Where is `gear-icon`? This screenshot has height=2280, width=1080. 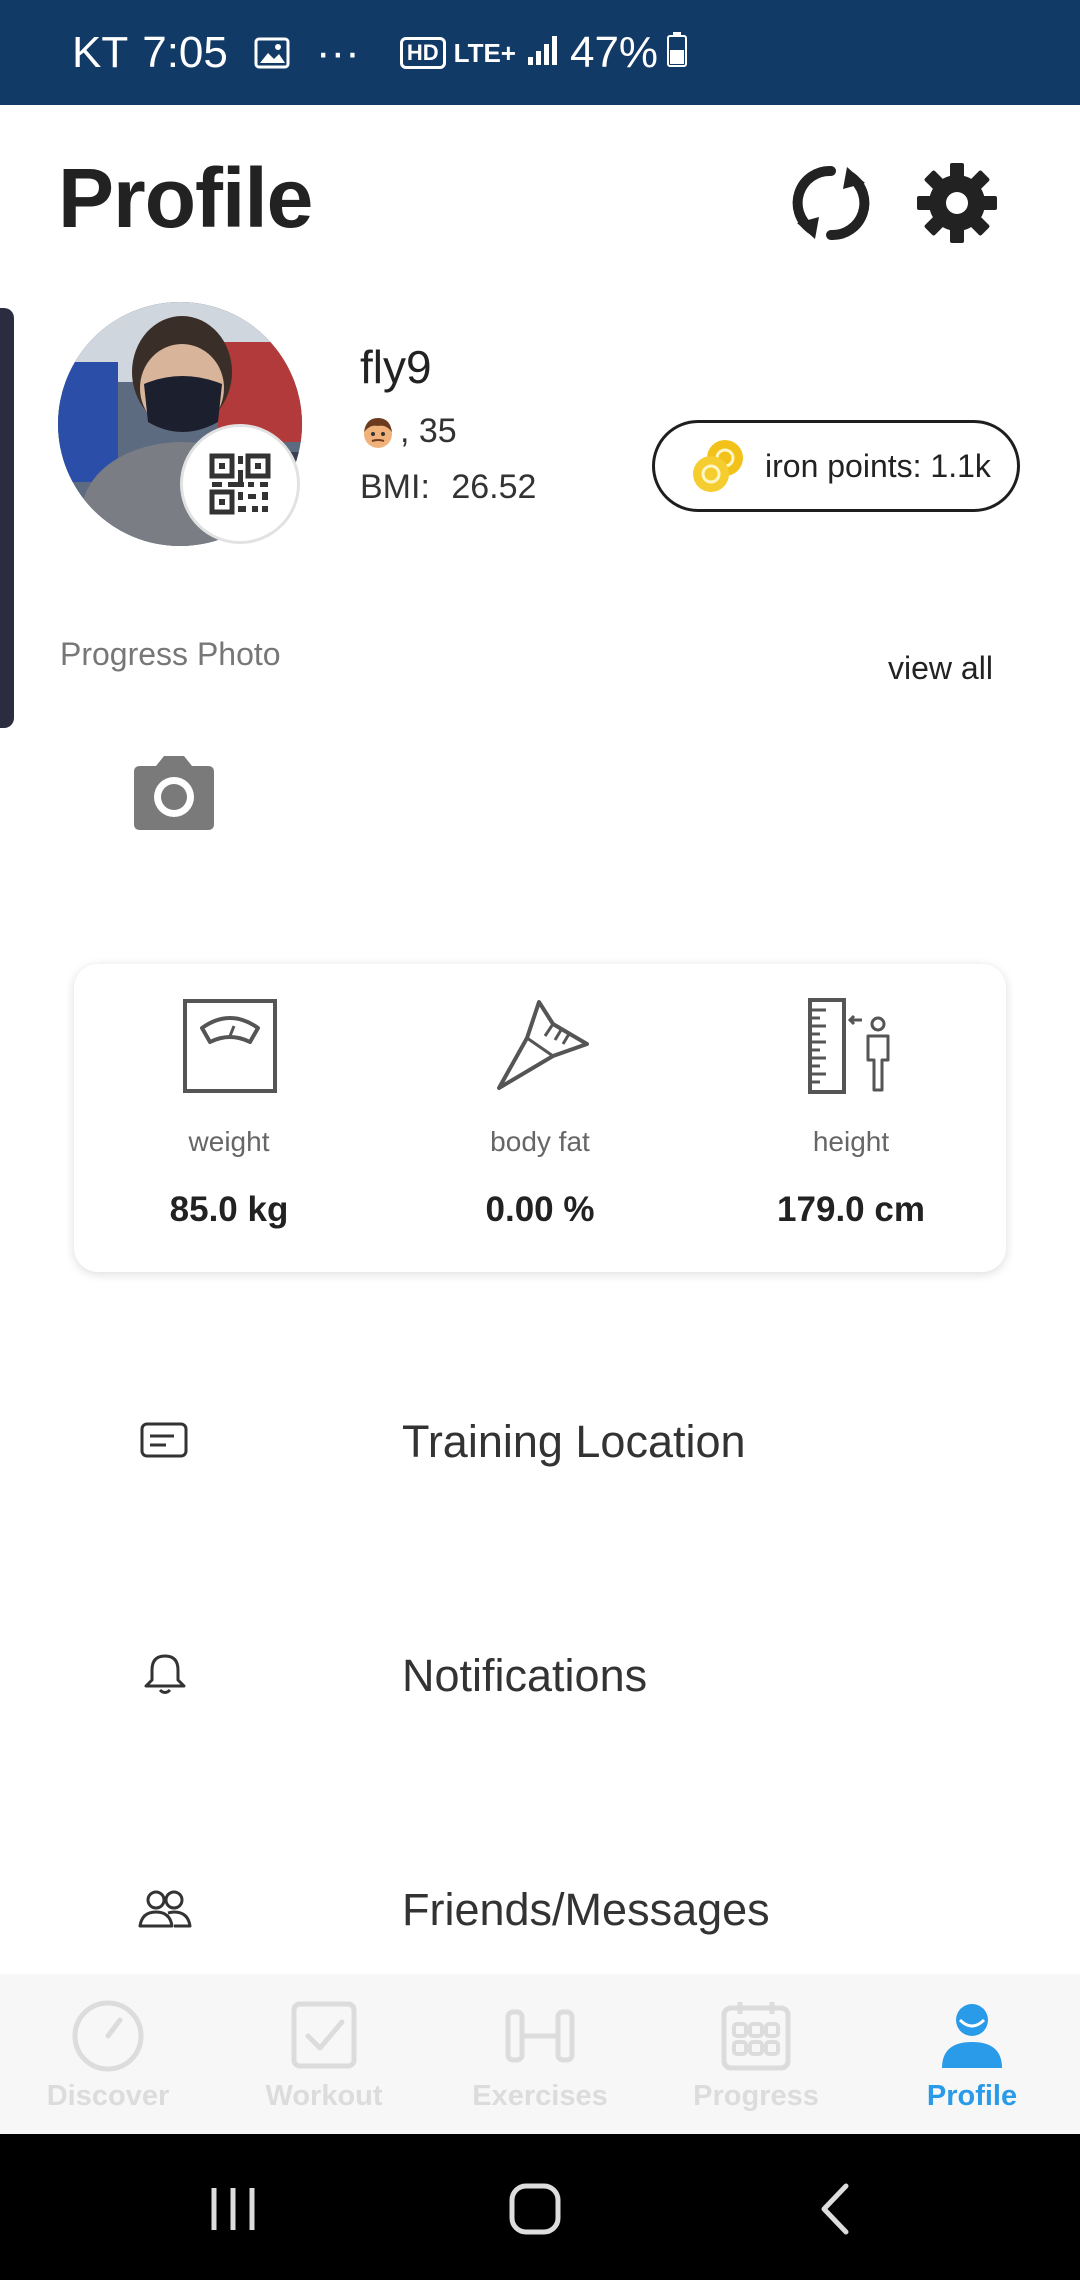 gear-icon is located at coordinates (957, 203).